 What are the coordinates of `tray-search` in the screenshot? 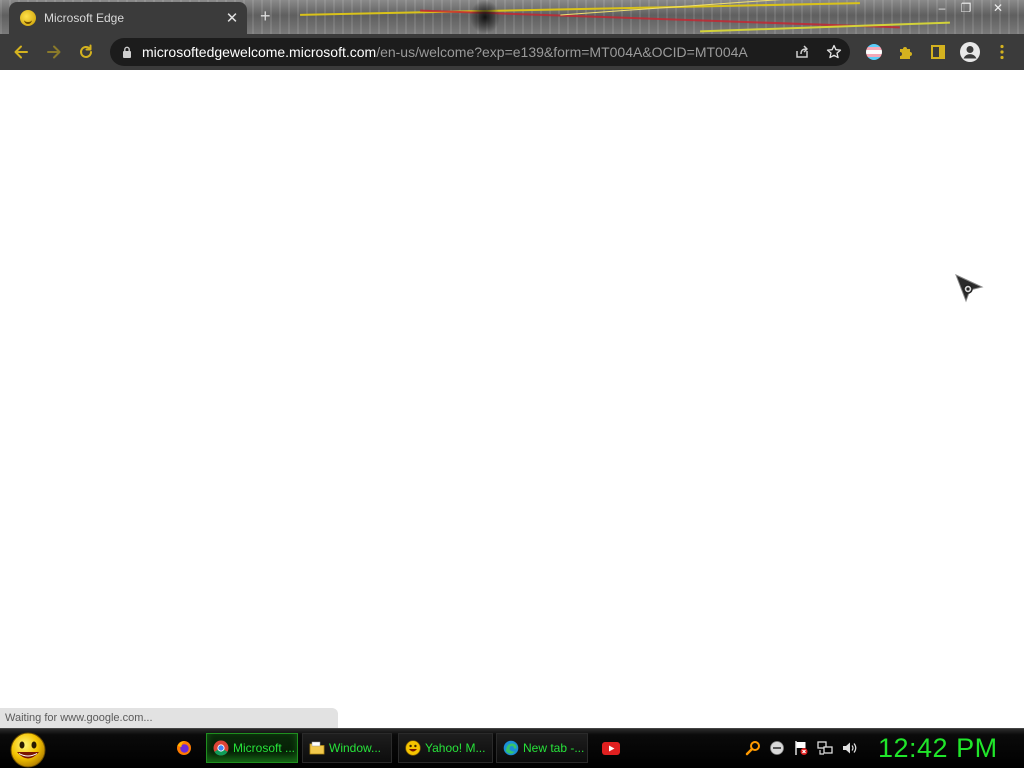 It's located at (753, 750).